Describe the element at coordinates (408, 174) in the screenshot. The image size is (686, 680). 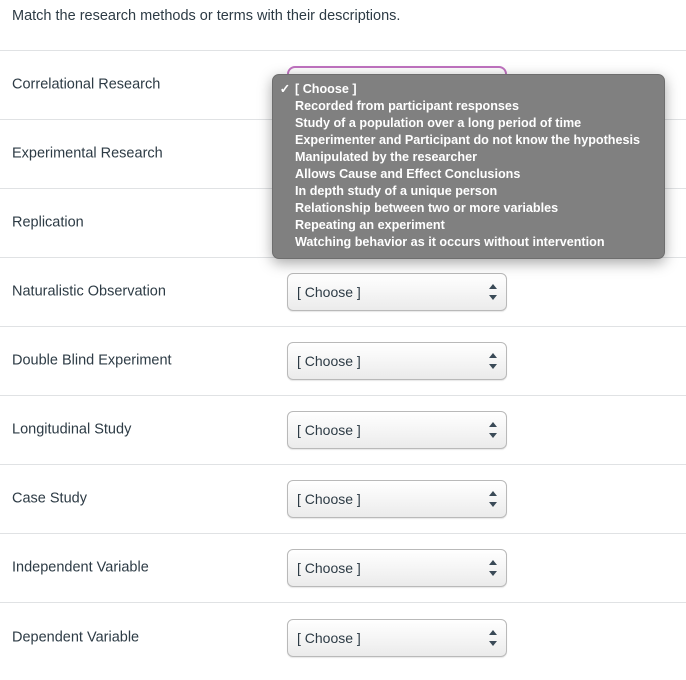
I see `dropdown-option-label: Allows Cause and Effect Conclusions` at that location.